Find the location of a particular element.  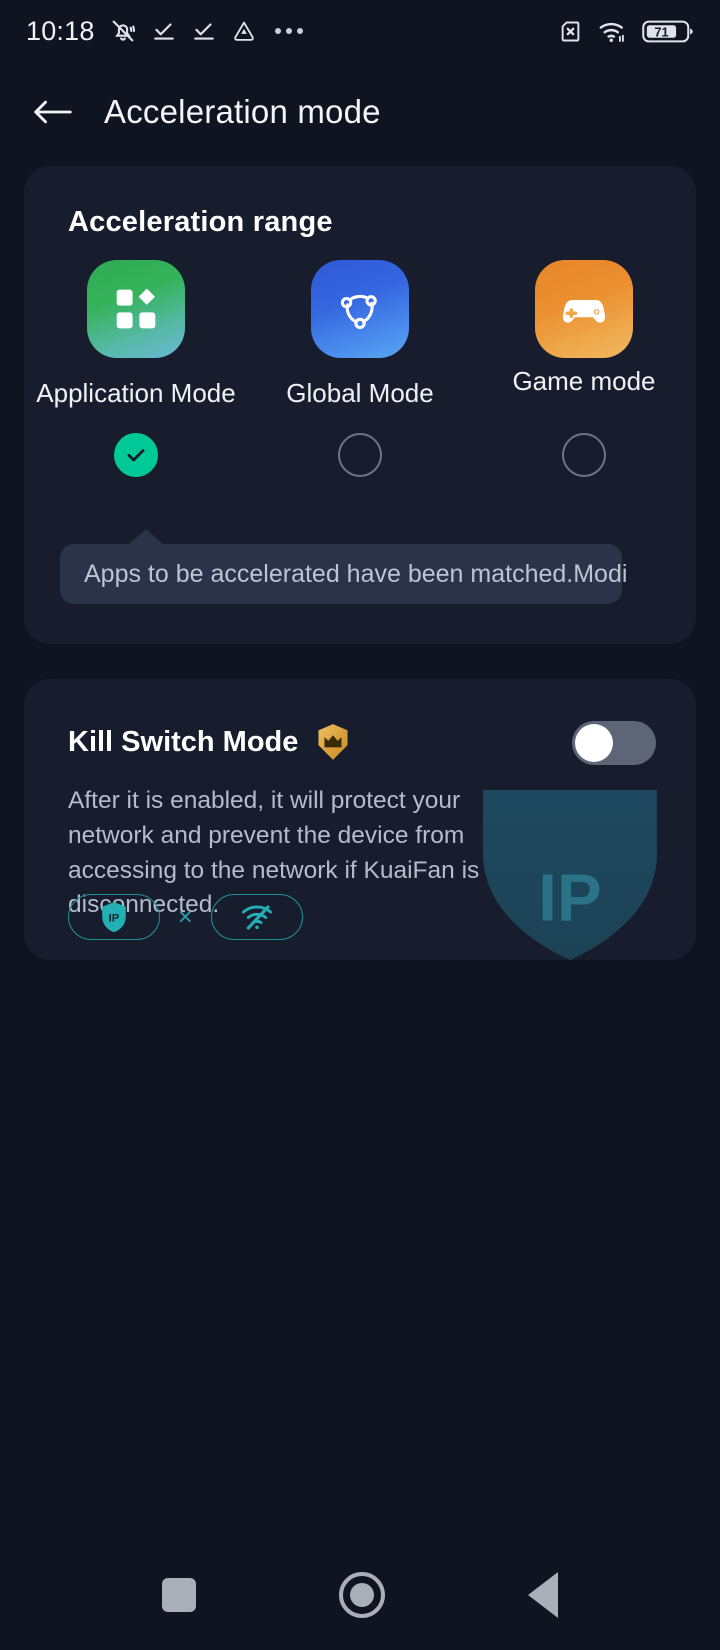

triangle-drive-icon is located at coordinates (244, 31).